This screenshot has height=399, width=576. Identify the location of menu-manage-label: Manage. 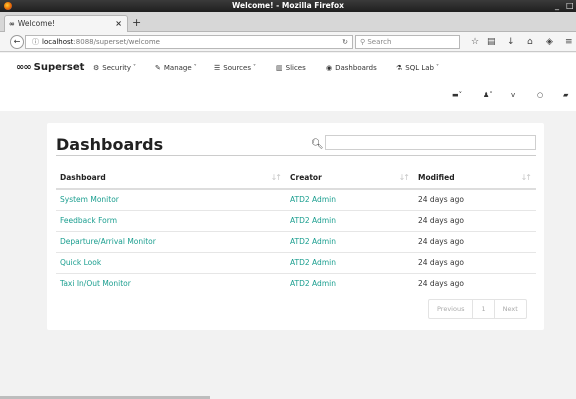
(177, 68).